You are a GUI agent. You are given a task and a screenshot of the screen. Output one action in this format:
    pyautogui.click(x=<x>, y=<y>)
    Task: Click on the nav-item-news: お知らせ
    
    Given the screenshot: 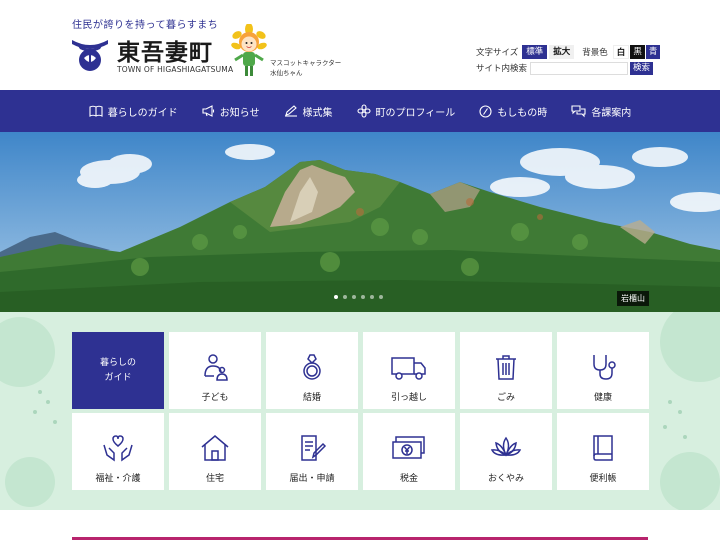 What is the action you would take?
    pyautogui.click(x=231, y=111)
    